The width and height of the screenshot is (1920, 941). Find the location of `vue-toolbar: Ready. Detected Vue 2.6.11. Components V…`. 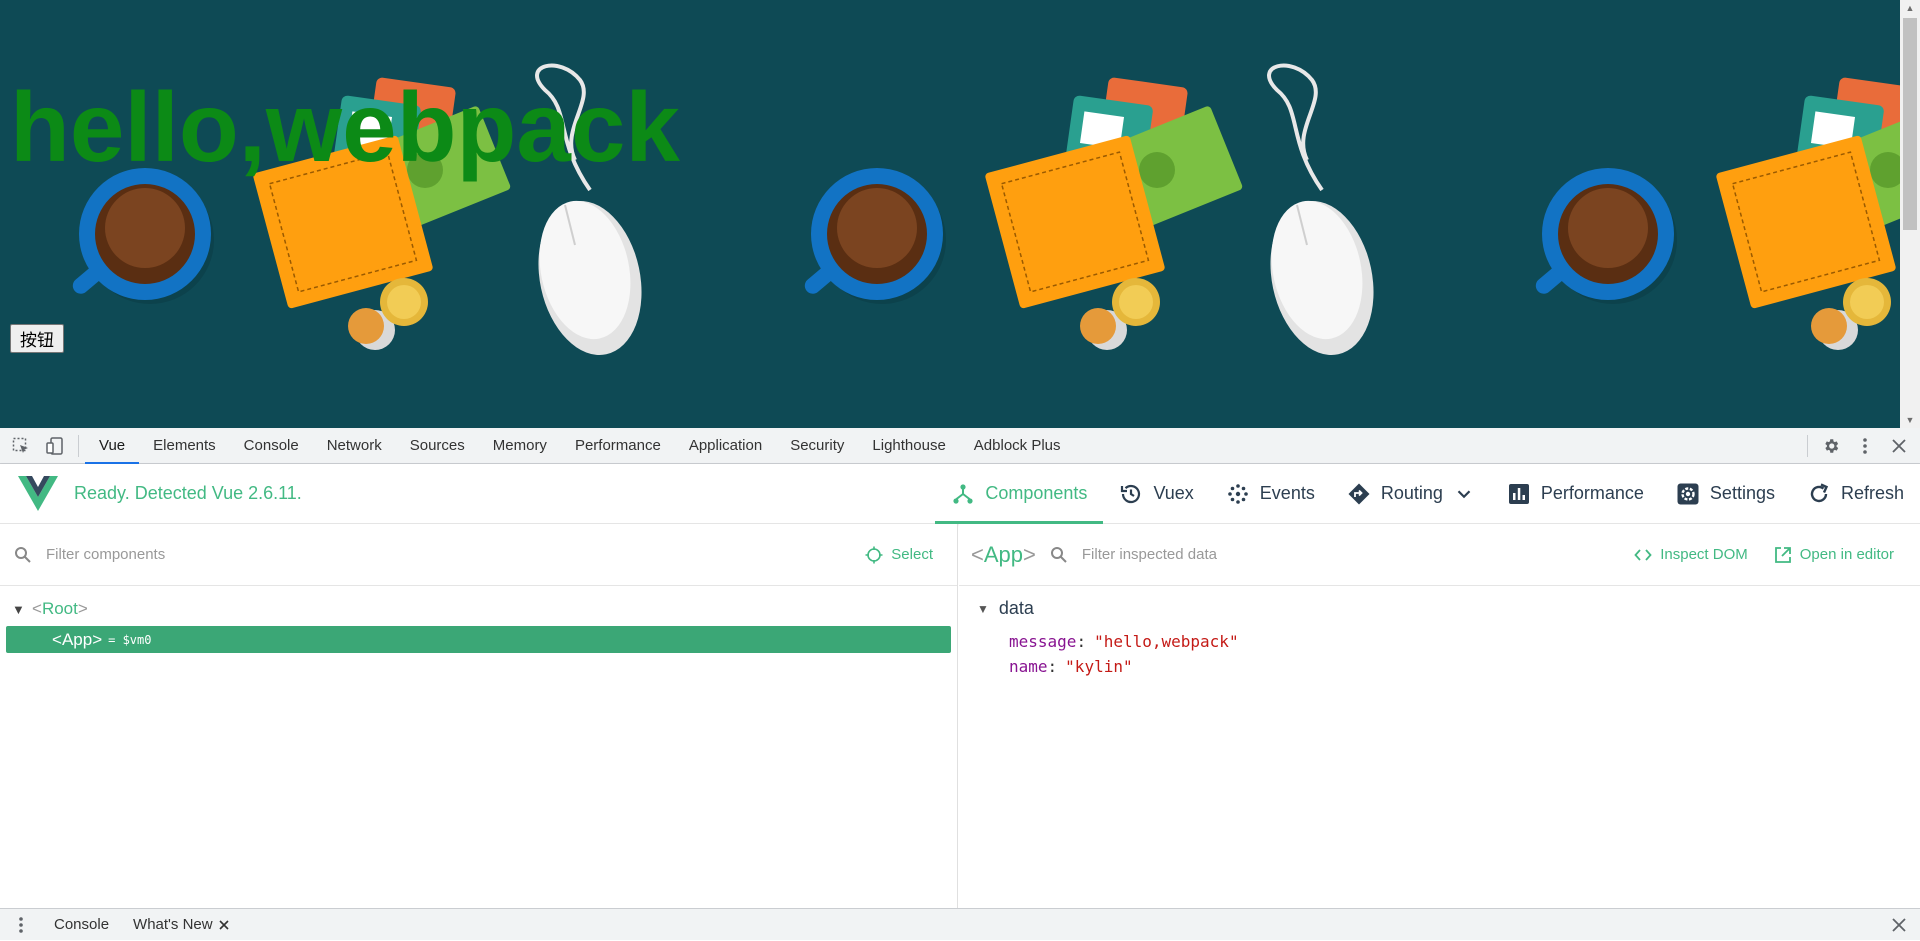

vue-toolbar: Ready. Detected Vue 2.6.11. Components V… is located at coordinates (960, 494).